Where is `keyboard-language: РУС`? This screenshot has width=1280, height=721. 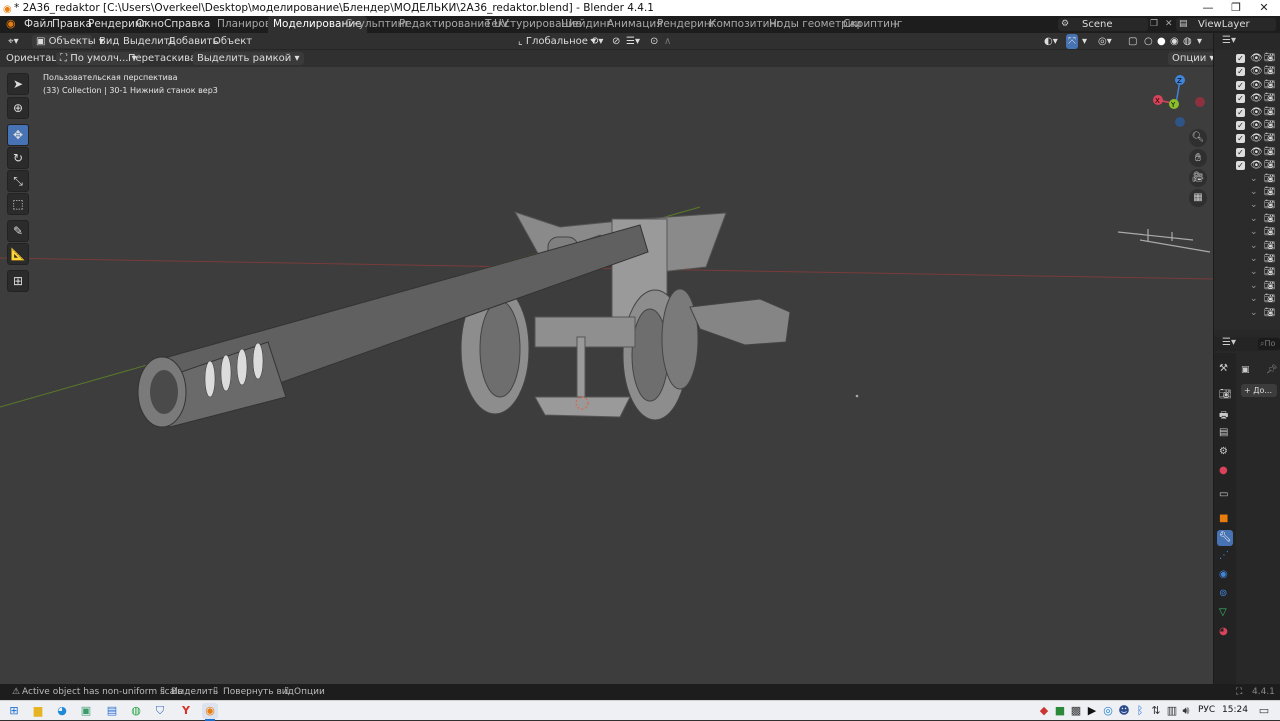
keyboard-language: РУС is located at coordinates (1206, 710).